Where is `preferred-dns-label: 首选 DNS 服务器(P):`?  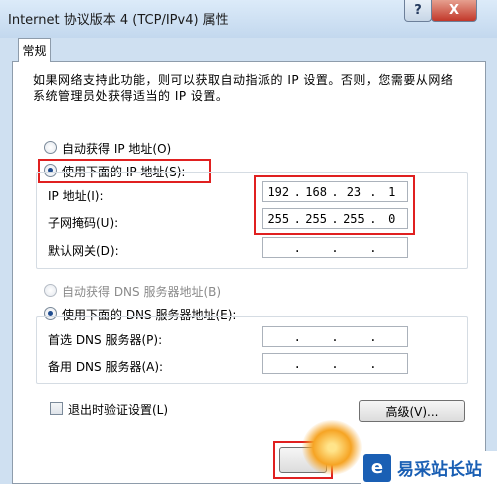 preferred-dns-label: 首选 DNS 服务器(P): is located at coordinates (105, 340).